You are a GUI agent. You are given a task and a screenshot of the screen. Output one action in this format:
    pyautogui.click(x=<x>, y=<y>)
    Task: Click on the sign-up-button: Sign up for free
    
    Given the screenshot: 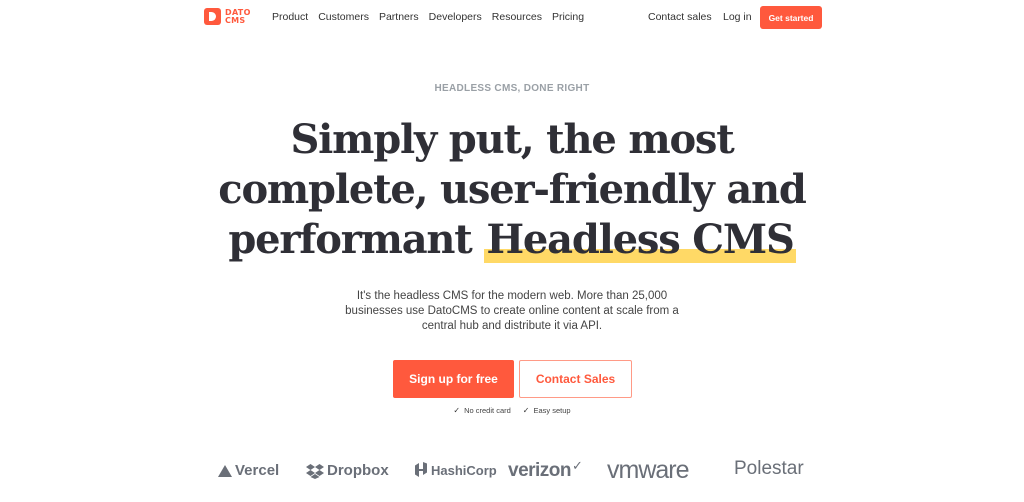 What is the action you would take?
    pyautogui.click(x=453, y=379)
    